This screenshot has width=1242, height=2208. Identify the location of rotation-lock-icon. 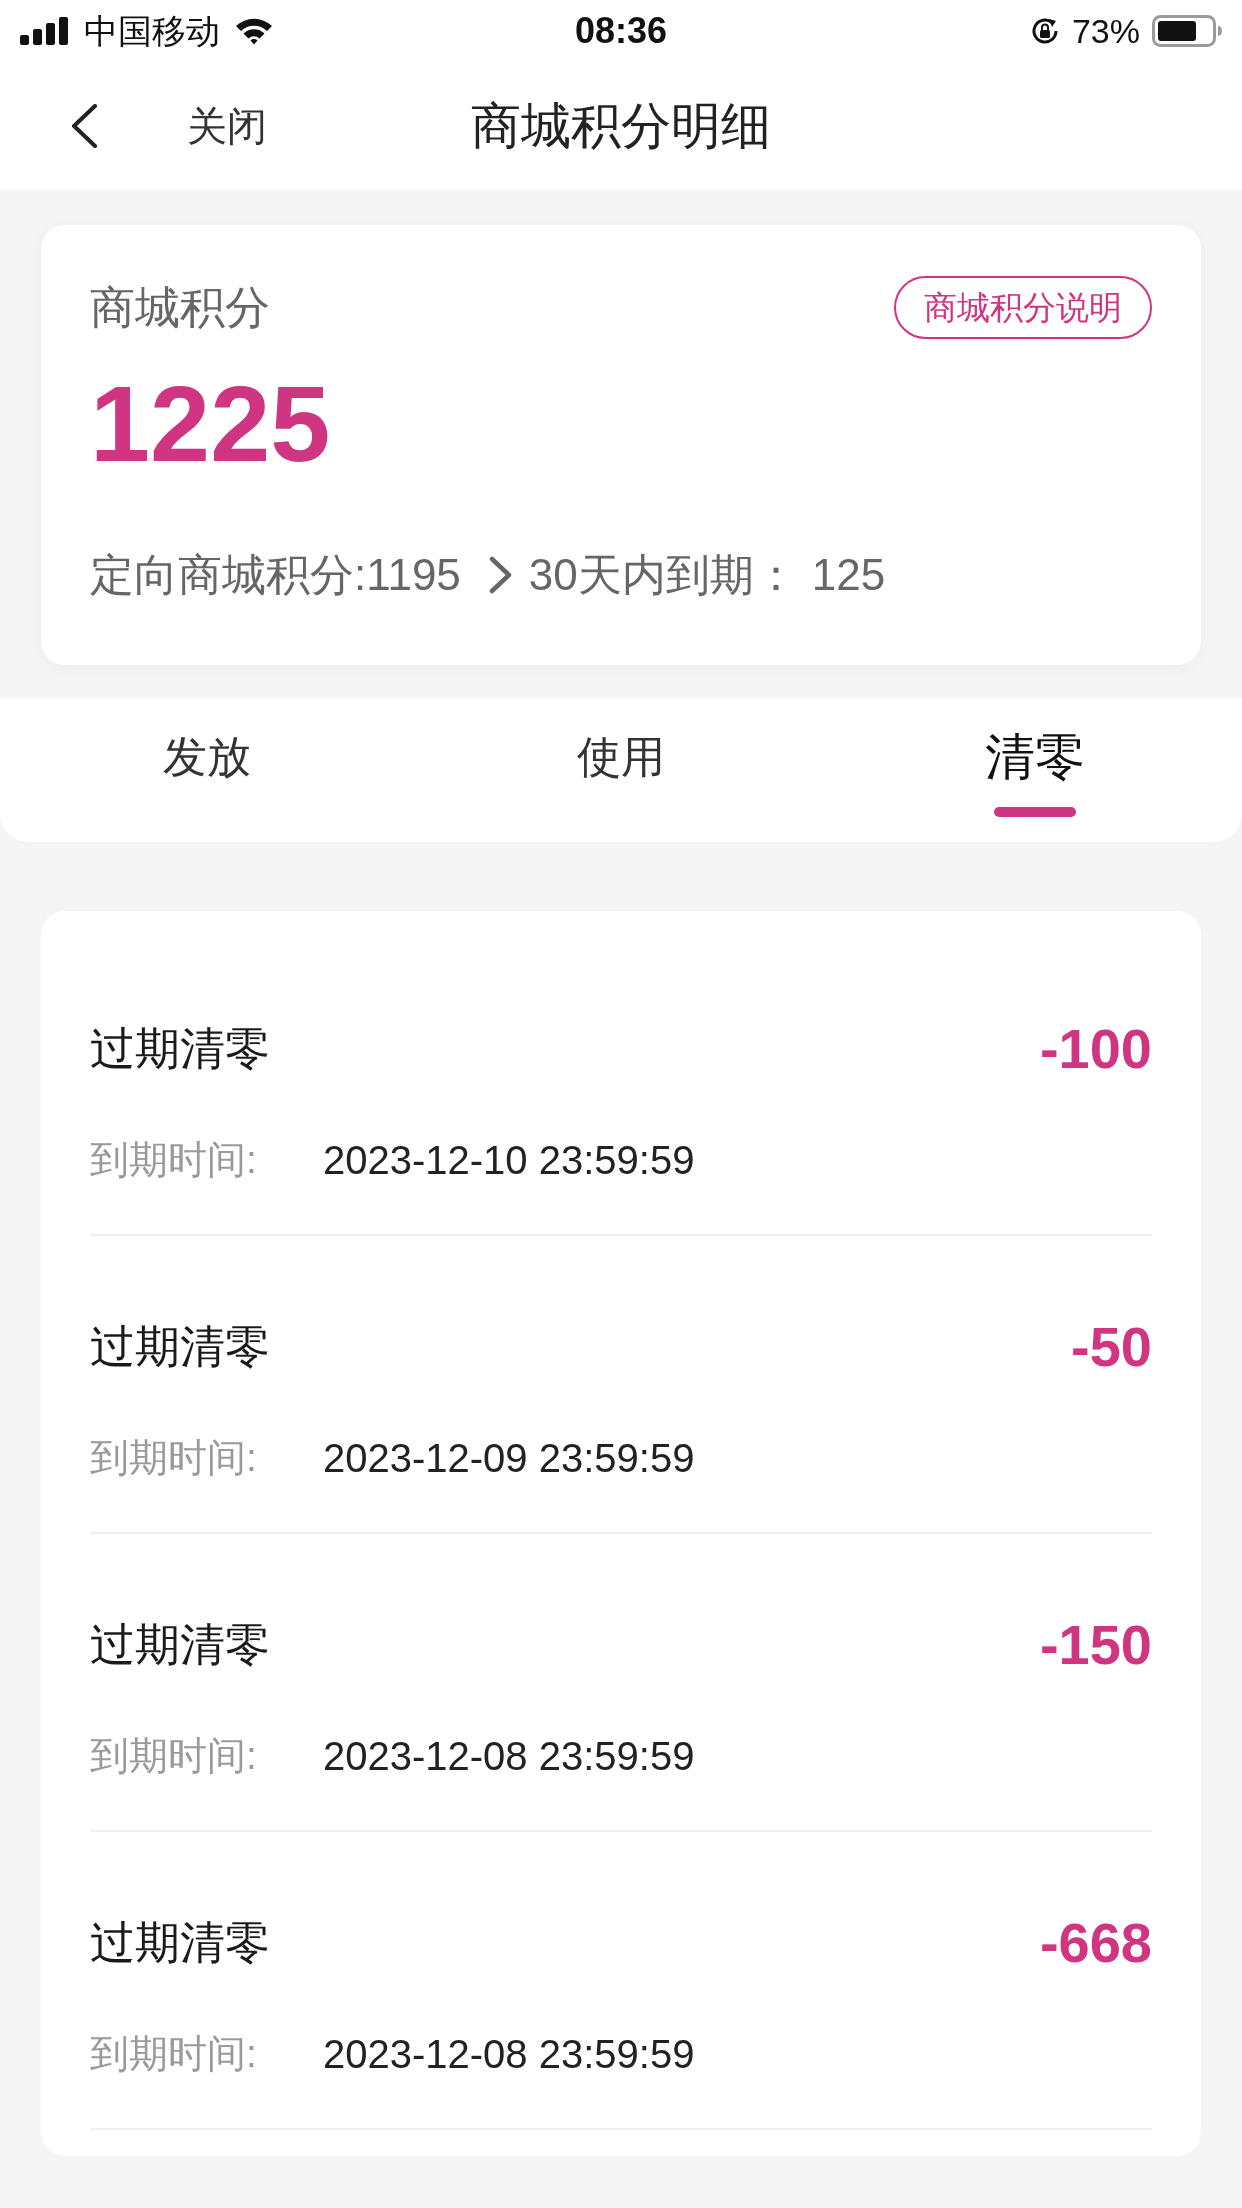
(1044, 31).